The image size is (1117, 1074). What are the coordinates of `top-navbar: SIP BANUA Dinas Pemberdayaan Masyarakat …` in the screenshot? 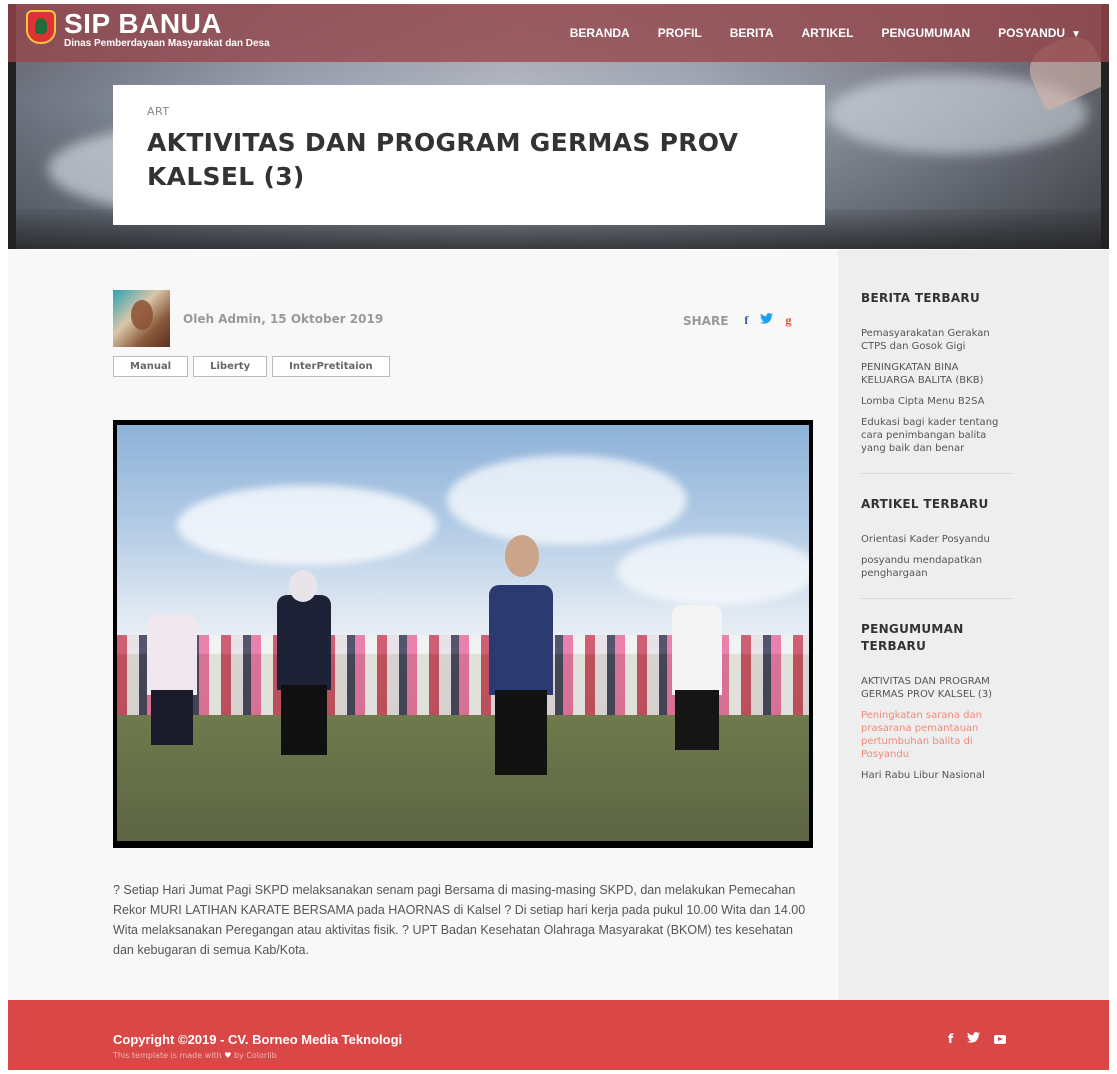 It's located at (558, 33).